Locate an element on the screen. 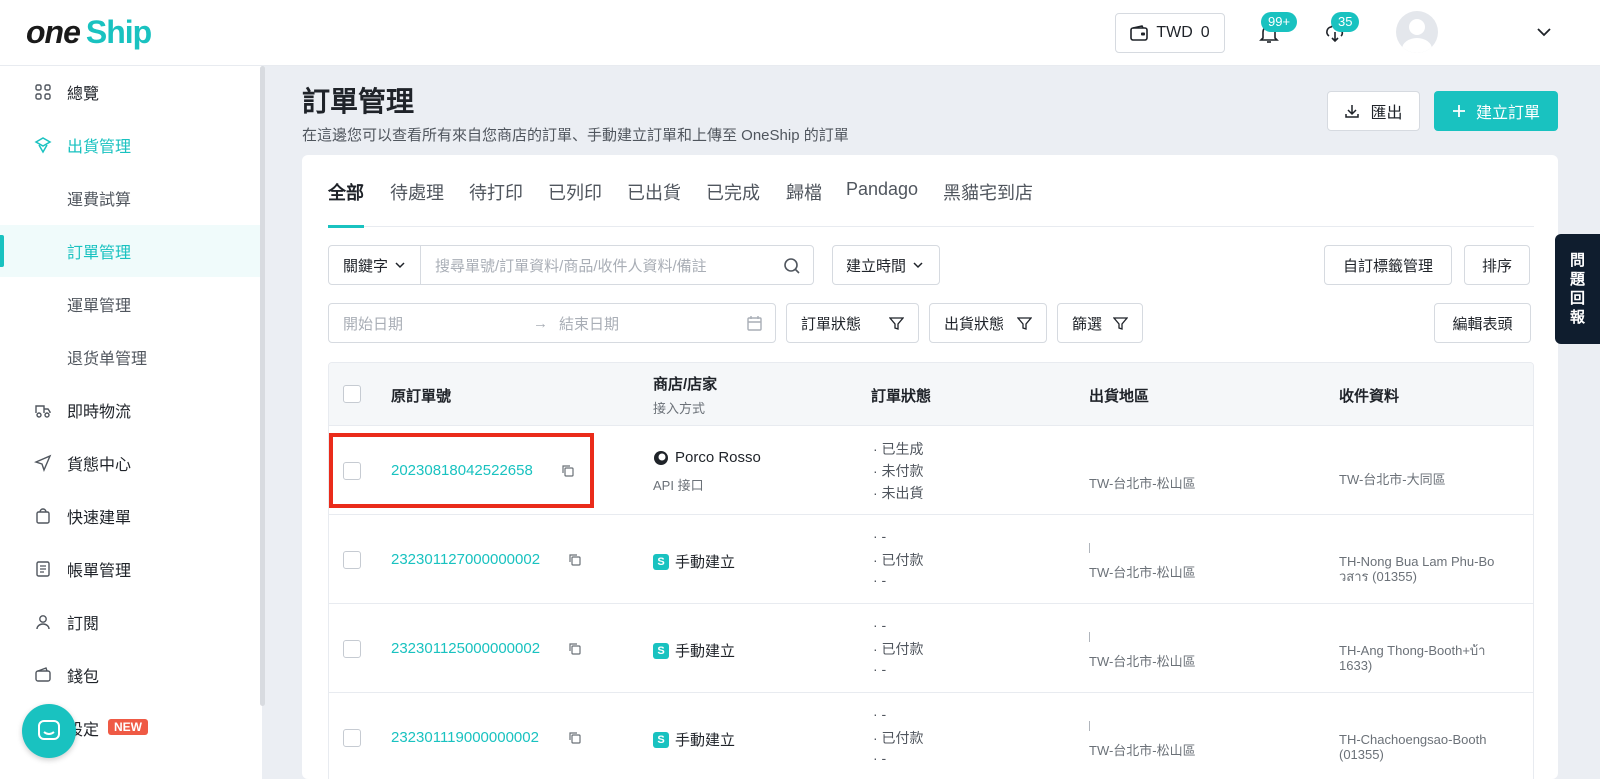  sidebar-item-label: 訂閱 is located at coordinates (83, 624).